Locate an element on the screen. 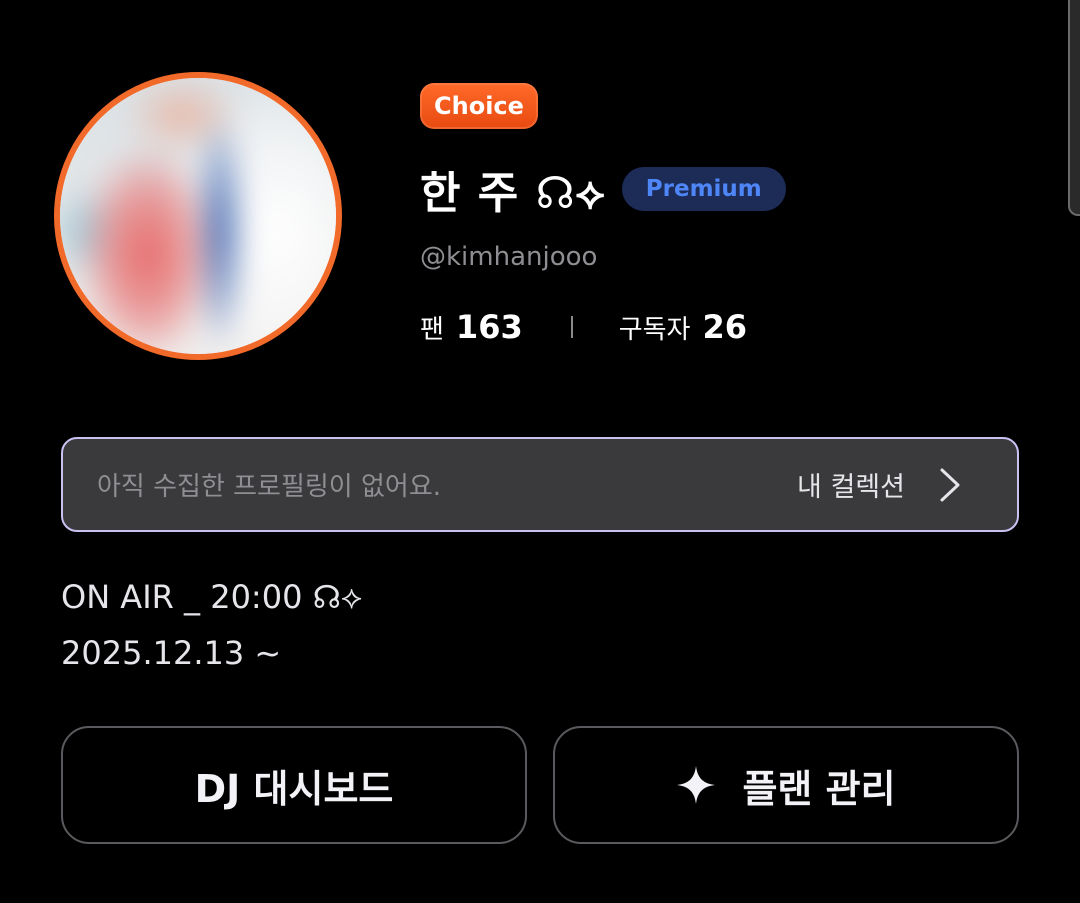  fans-label: 팬 is located at coordinates (432, 329).